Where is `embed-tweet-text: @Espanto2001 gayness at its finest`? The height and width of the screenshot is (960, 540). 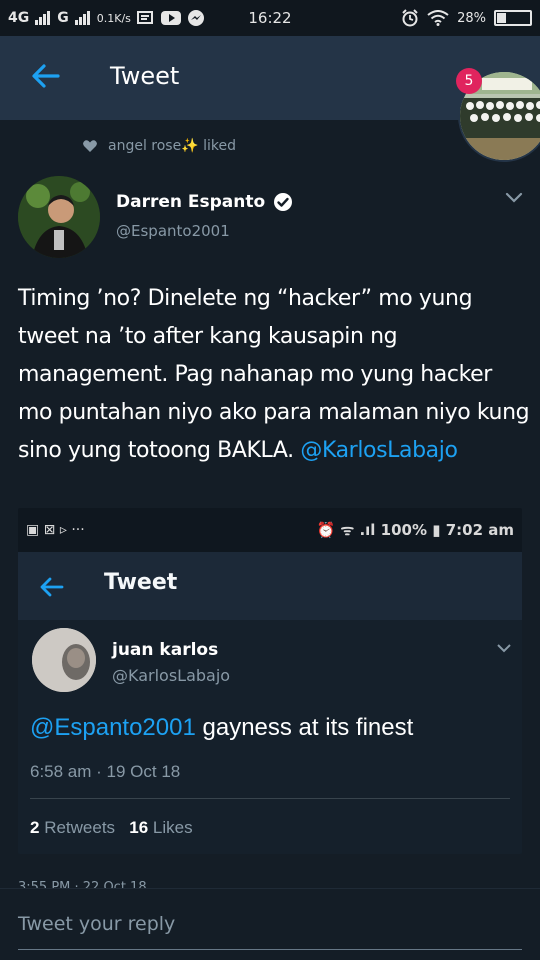
embed-tweet-text: @Espanto2001 gayness at its finest is located at coordinates (221, 728).